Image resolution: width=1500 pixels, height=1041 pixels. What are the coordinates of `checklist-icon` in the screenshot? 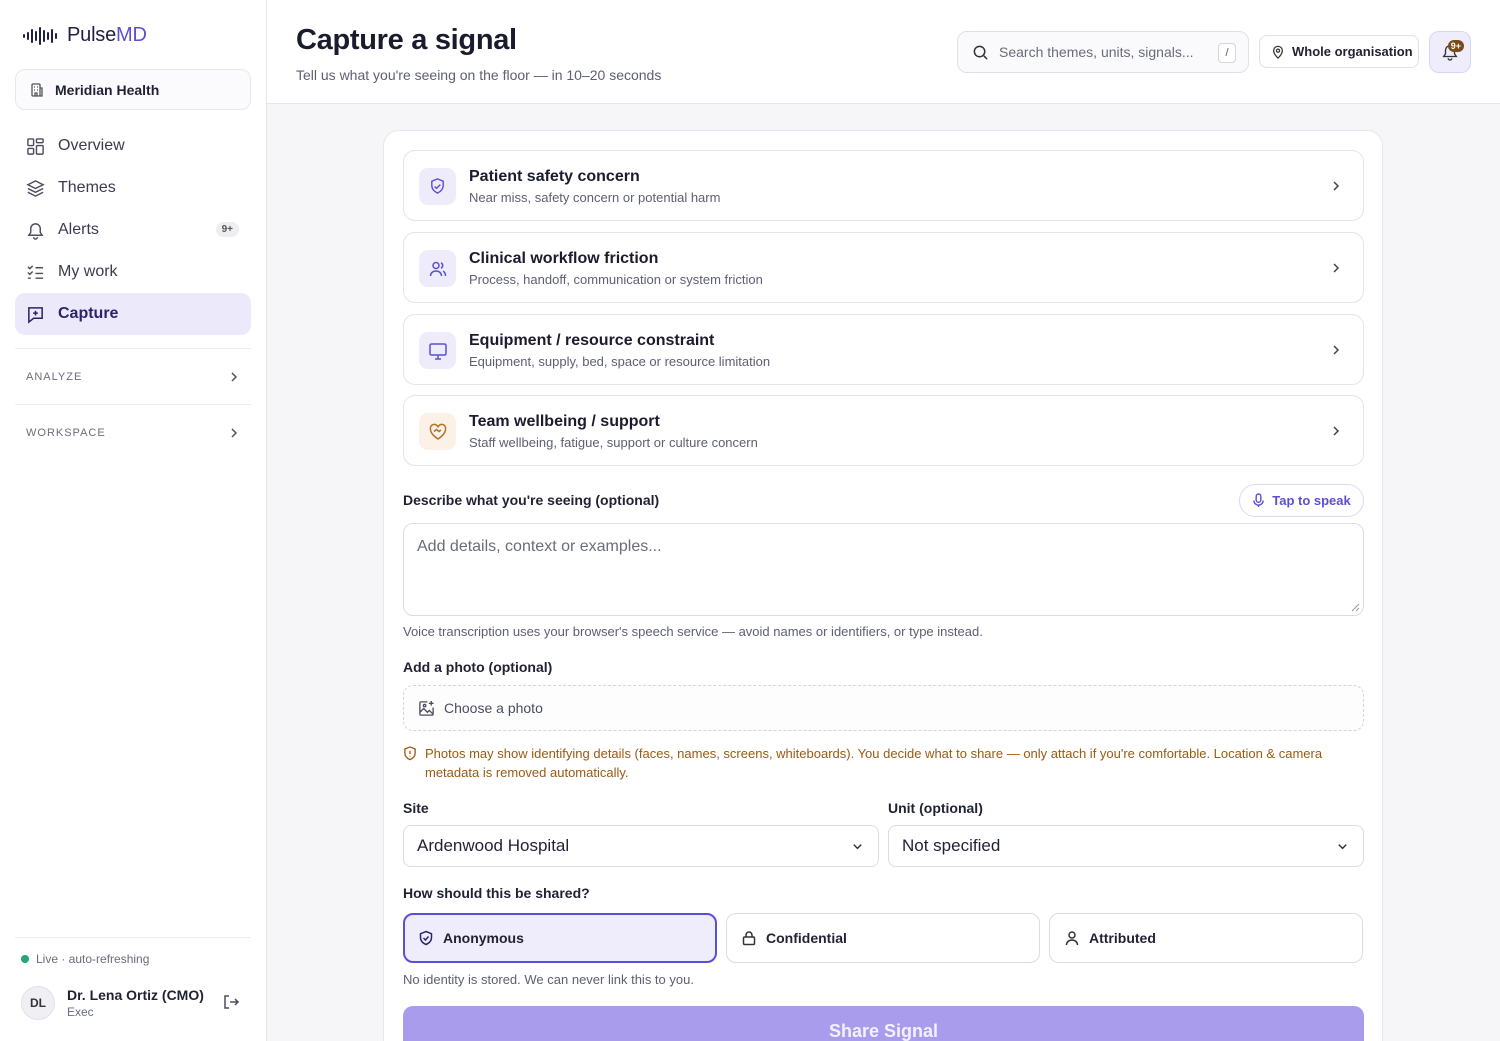 It's located at (35, 271).